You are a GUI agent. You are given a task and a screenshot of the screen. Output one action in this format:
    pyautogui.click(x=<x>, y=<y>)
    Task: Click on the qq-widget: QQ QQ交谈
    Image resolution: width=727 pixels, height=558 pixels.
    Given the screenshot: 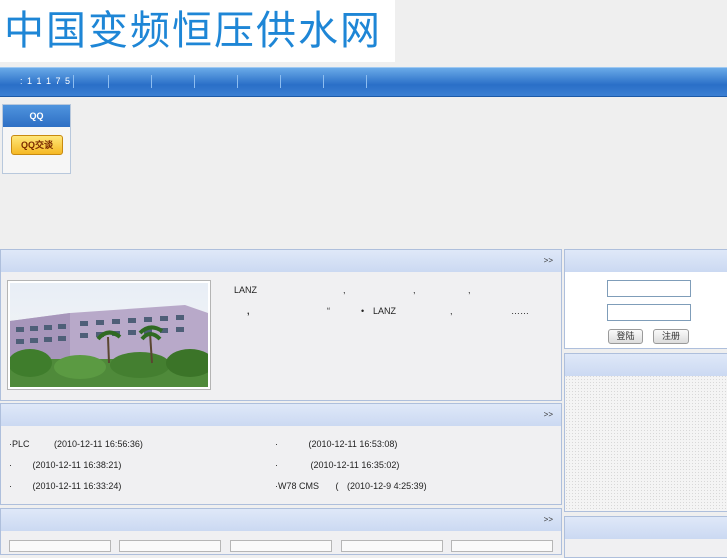 What is the action you would take?
    pyautogui.click(x=36, y=139)
    